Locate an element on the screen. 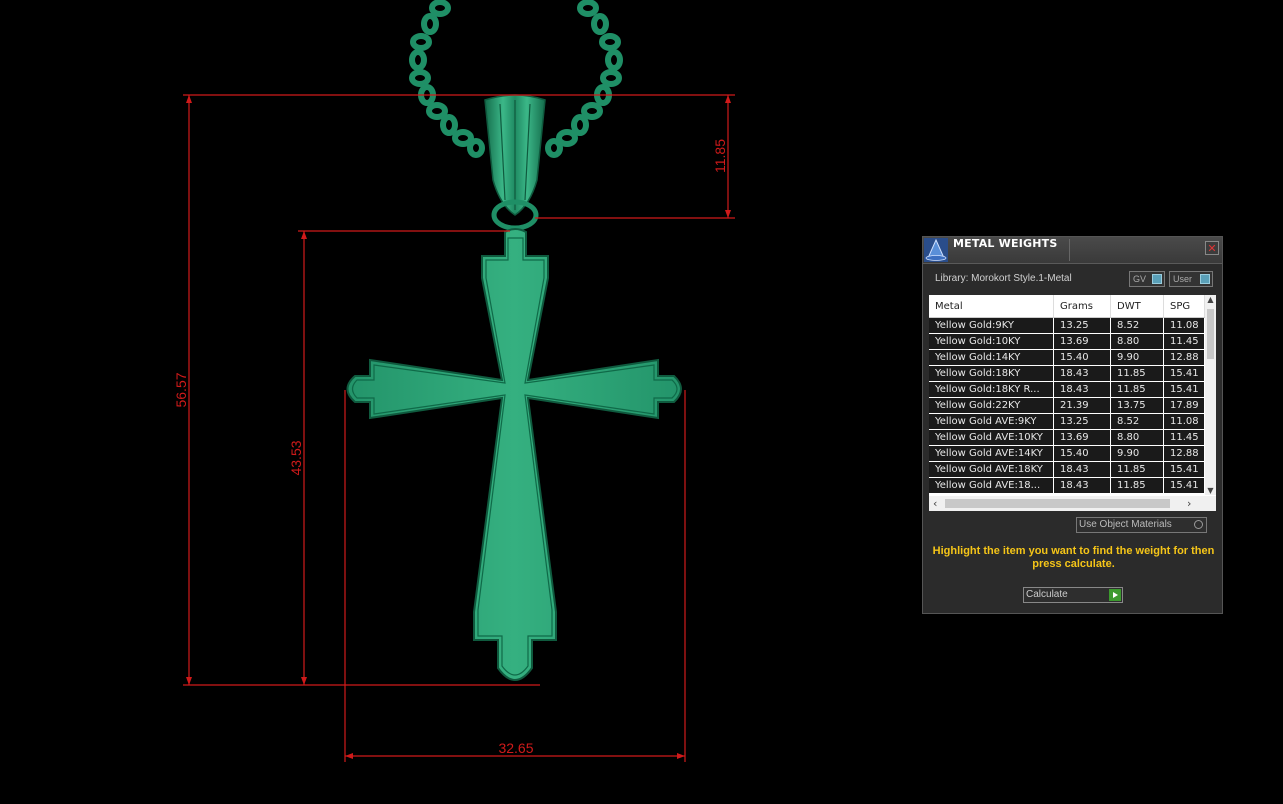 This screenshot has height=804, width=1283. use-object-materials-label: Use Object Materials is located at coordinates (1125, 524).